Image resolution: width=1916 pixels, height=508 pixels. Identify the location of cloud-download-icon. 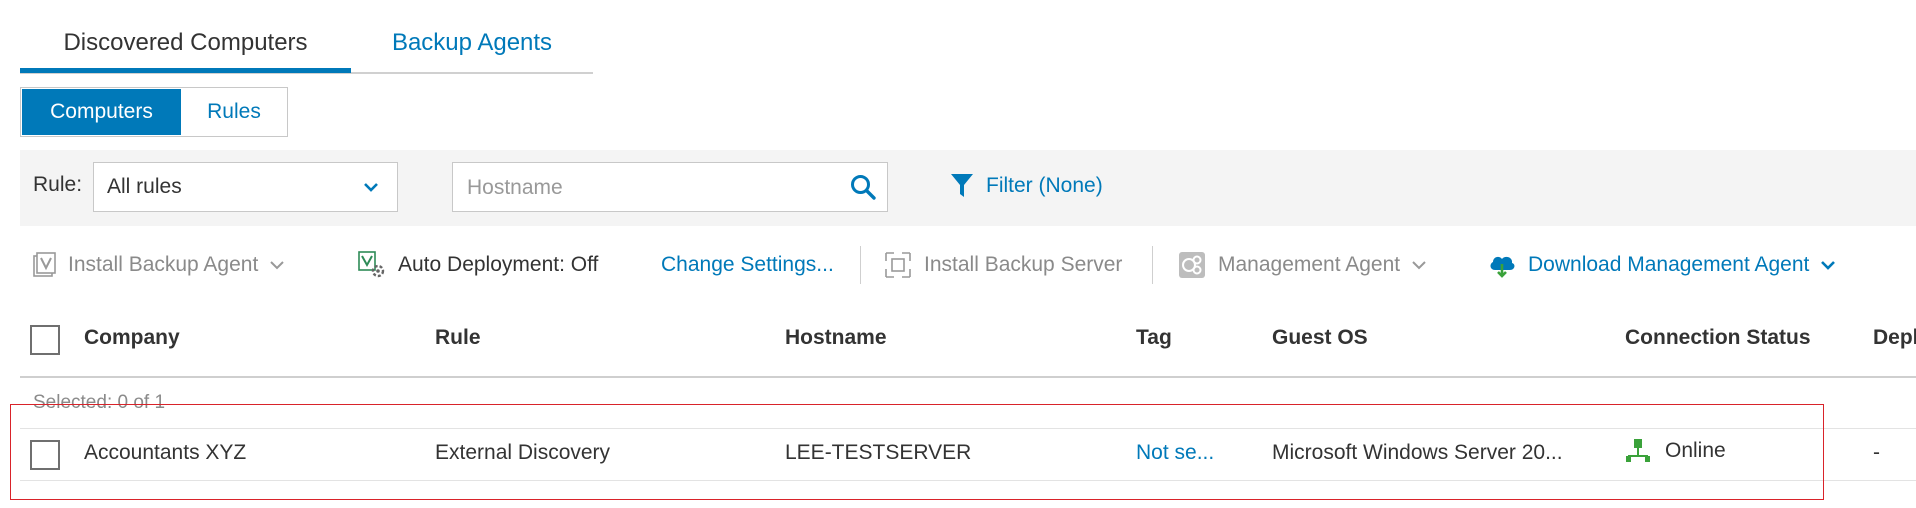
(1502, 267).